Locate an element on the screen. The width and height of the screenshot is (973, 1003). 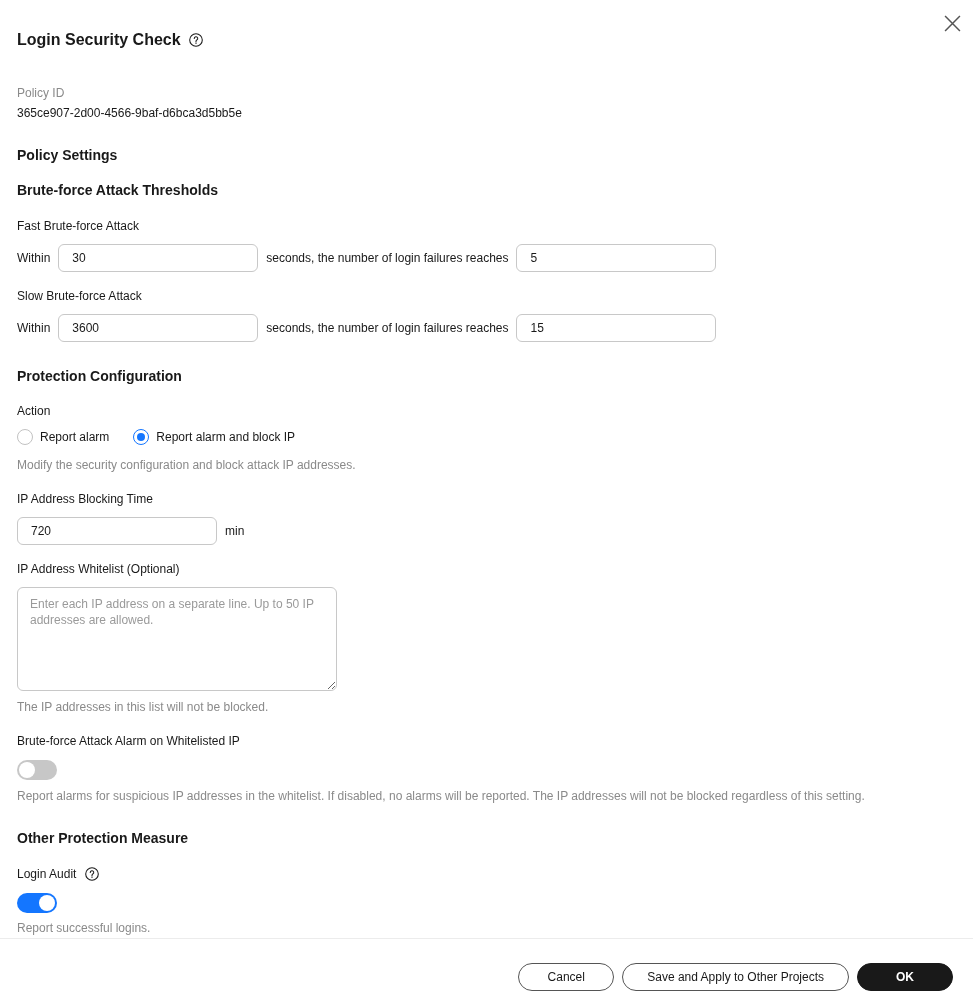
radio-option: Report alarm is located at coordinates (63, 437).